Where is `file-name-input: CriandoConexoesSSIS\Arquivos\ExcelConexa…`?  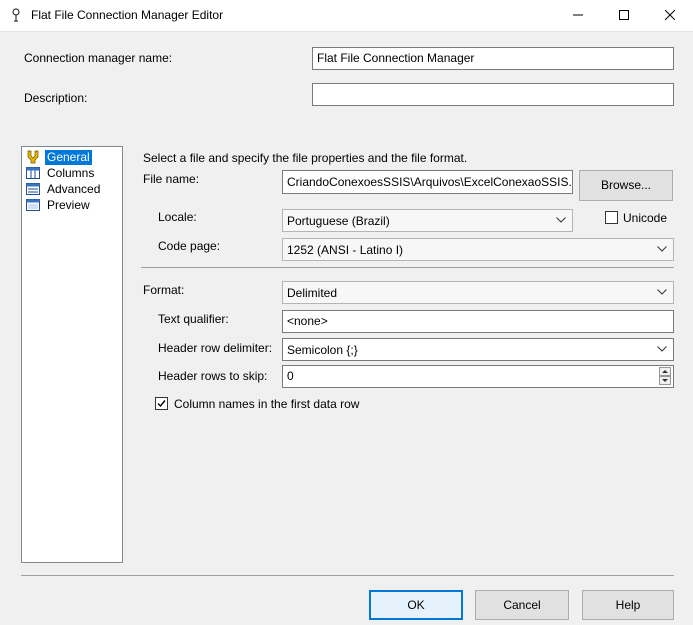 file-name-input: CriandoConexoesSSIS\Arquivos\ExcelConexa… is located at coordinates (427, 182).